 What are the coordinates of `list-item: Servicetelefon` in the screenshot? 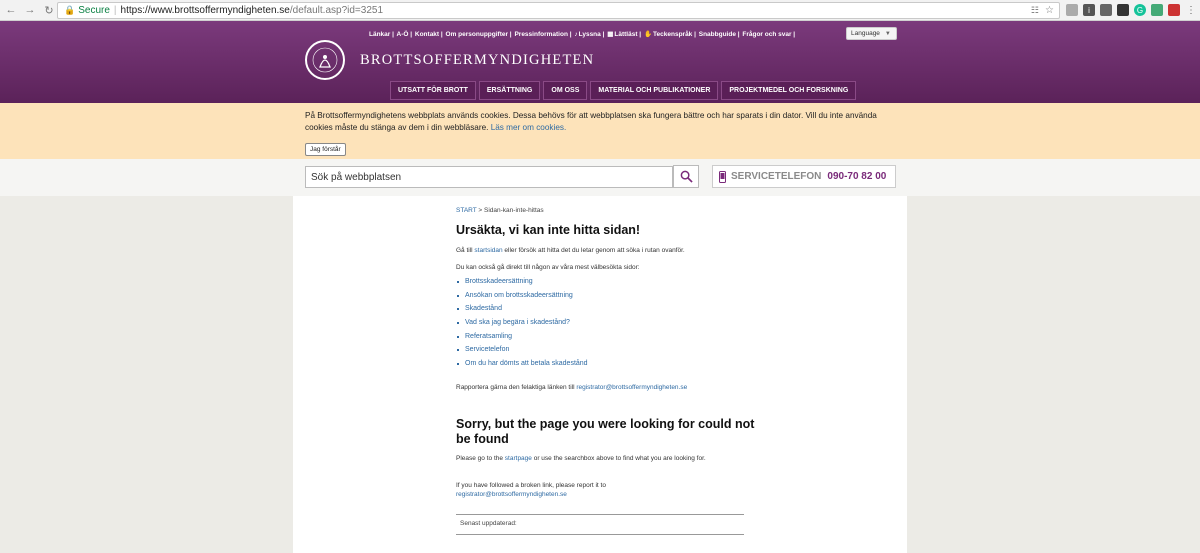 It's located at (522, 353).